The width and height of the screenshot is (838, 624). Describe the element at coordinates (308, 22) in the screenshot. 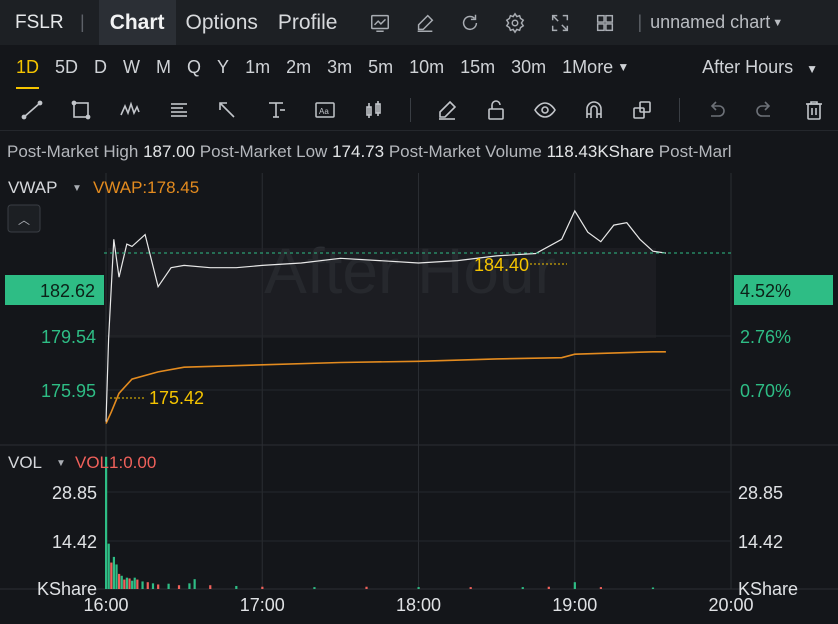

I see `tab-profile: Profile` at that location.